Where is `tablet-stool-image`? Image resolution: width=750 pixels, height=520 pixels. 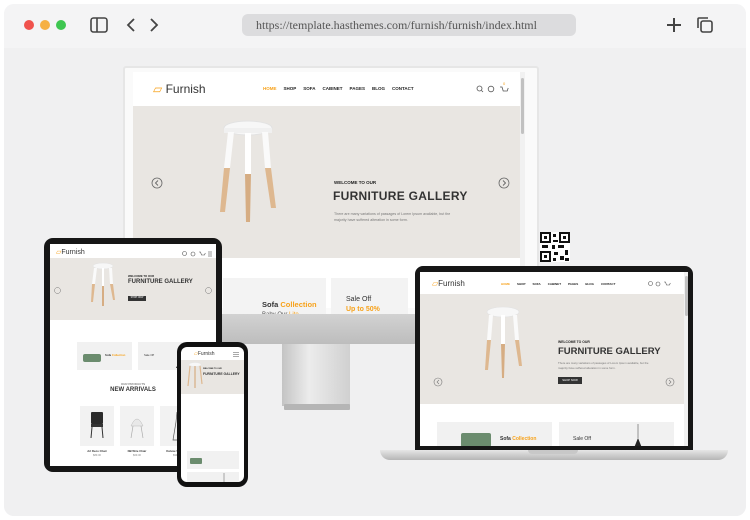 tablet-stool-image is located at coordinates (103, 284).